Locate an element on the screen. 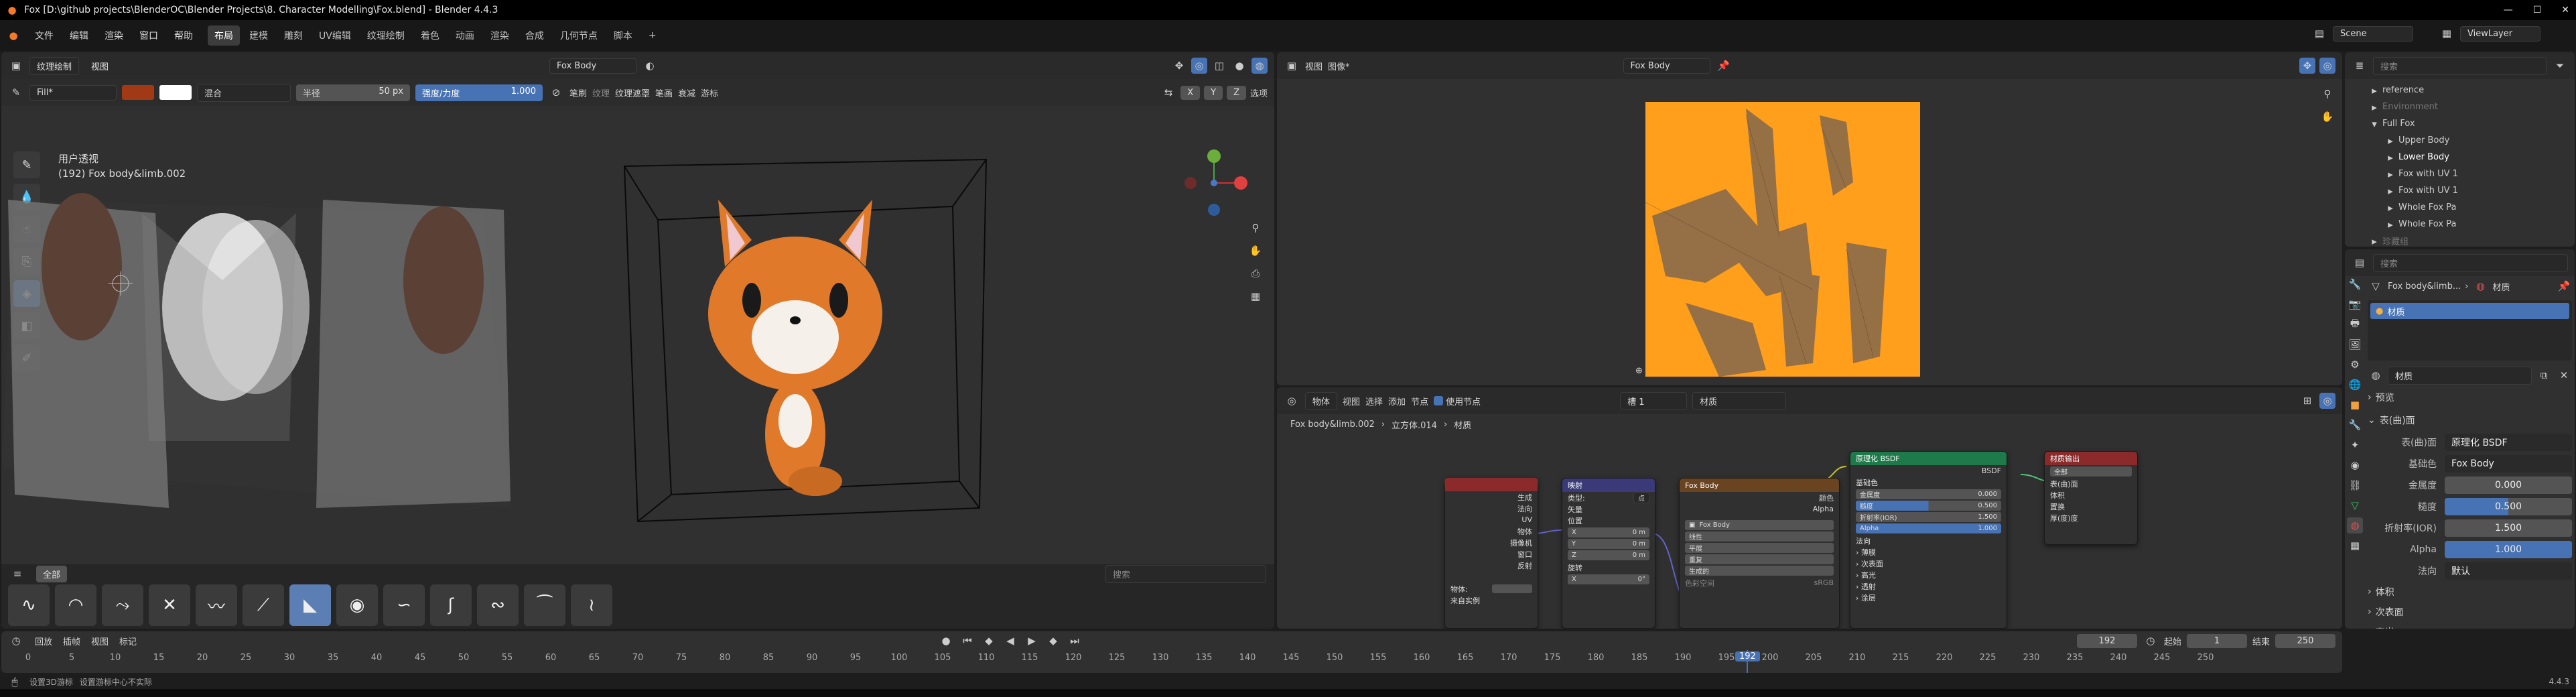 Image resolution: width=2576 pixels, height=697 pixels. outliner-item-whole-fox-1: ▸ Whole Fox Pa is located at coordinates (2459, 207).